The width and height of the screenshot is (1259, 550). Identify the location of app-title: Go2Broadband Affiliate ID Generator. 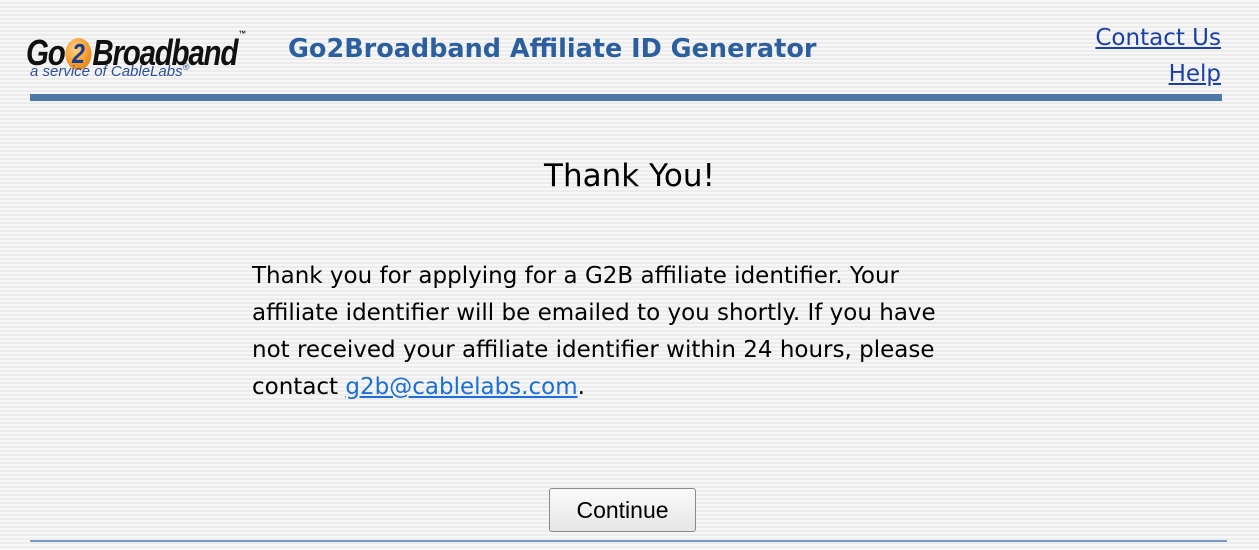
(552, 49).